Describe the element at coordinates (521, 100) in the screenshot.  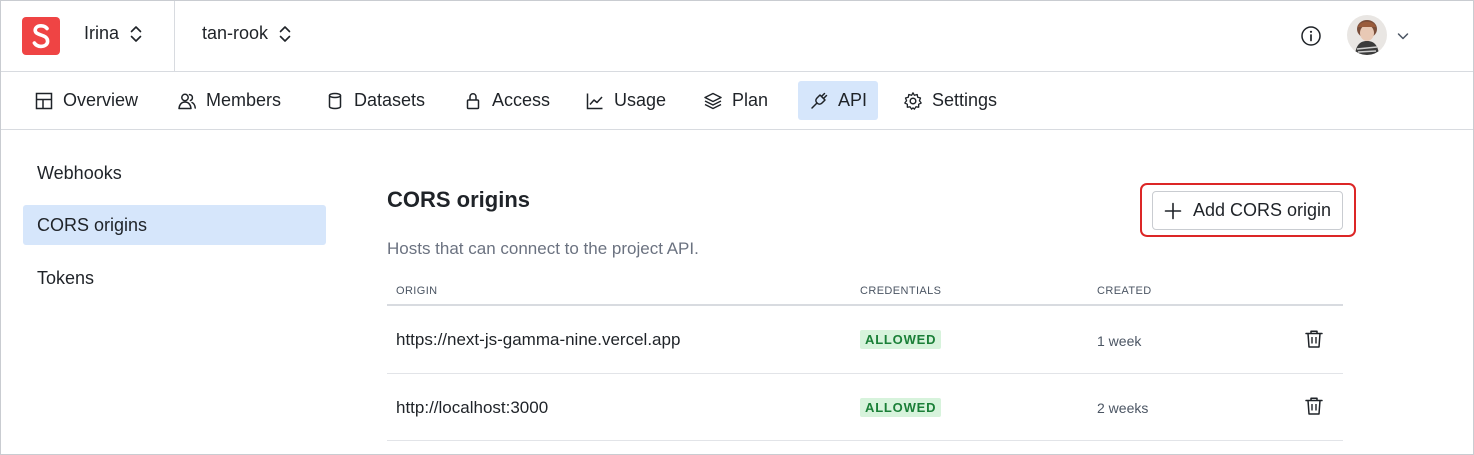
I see `tab-label: Access` at that location.